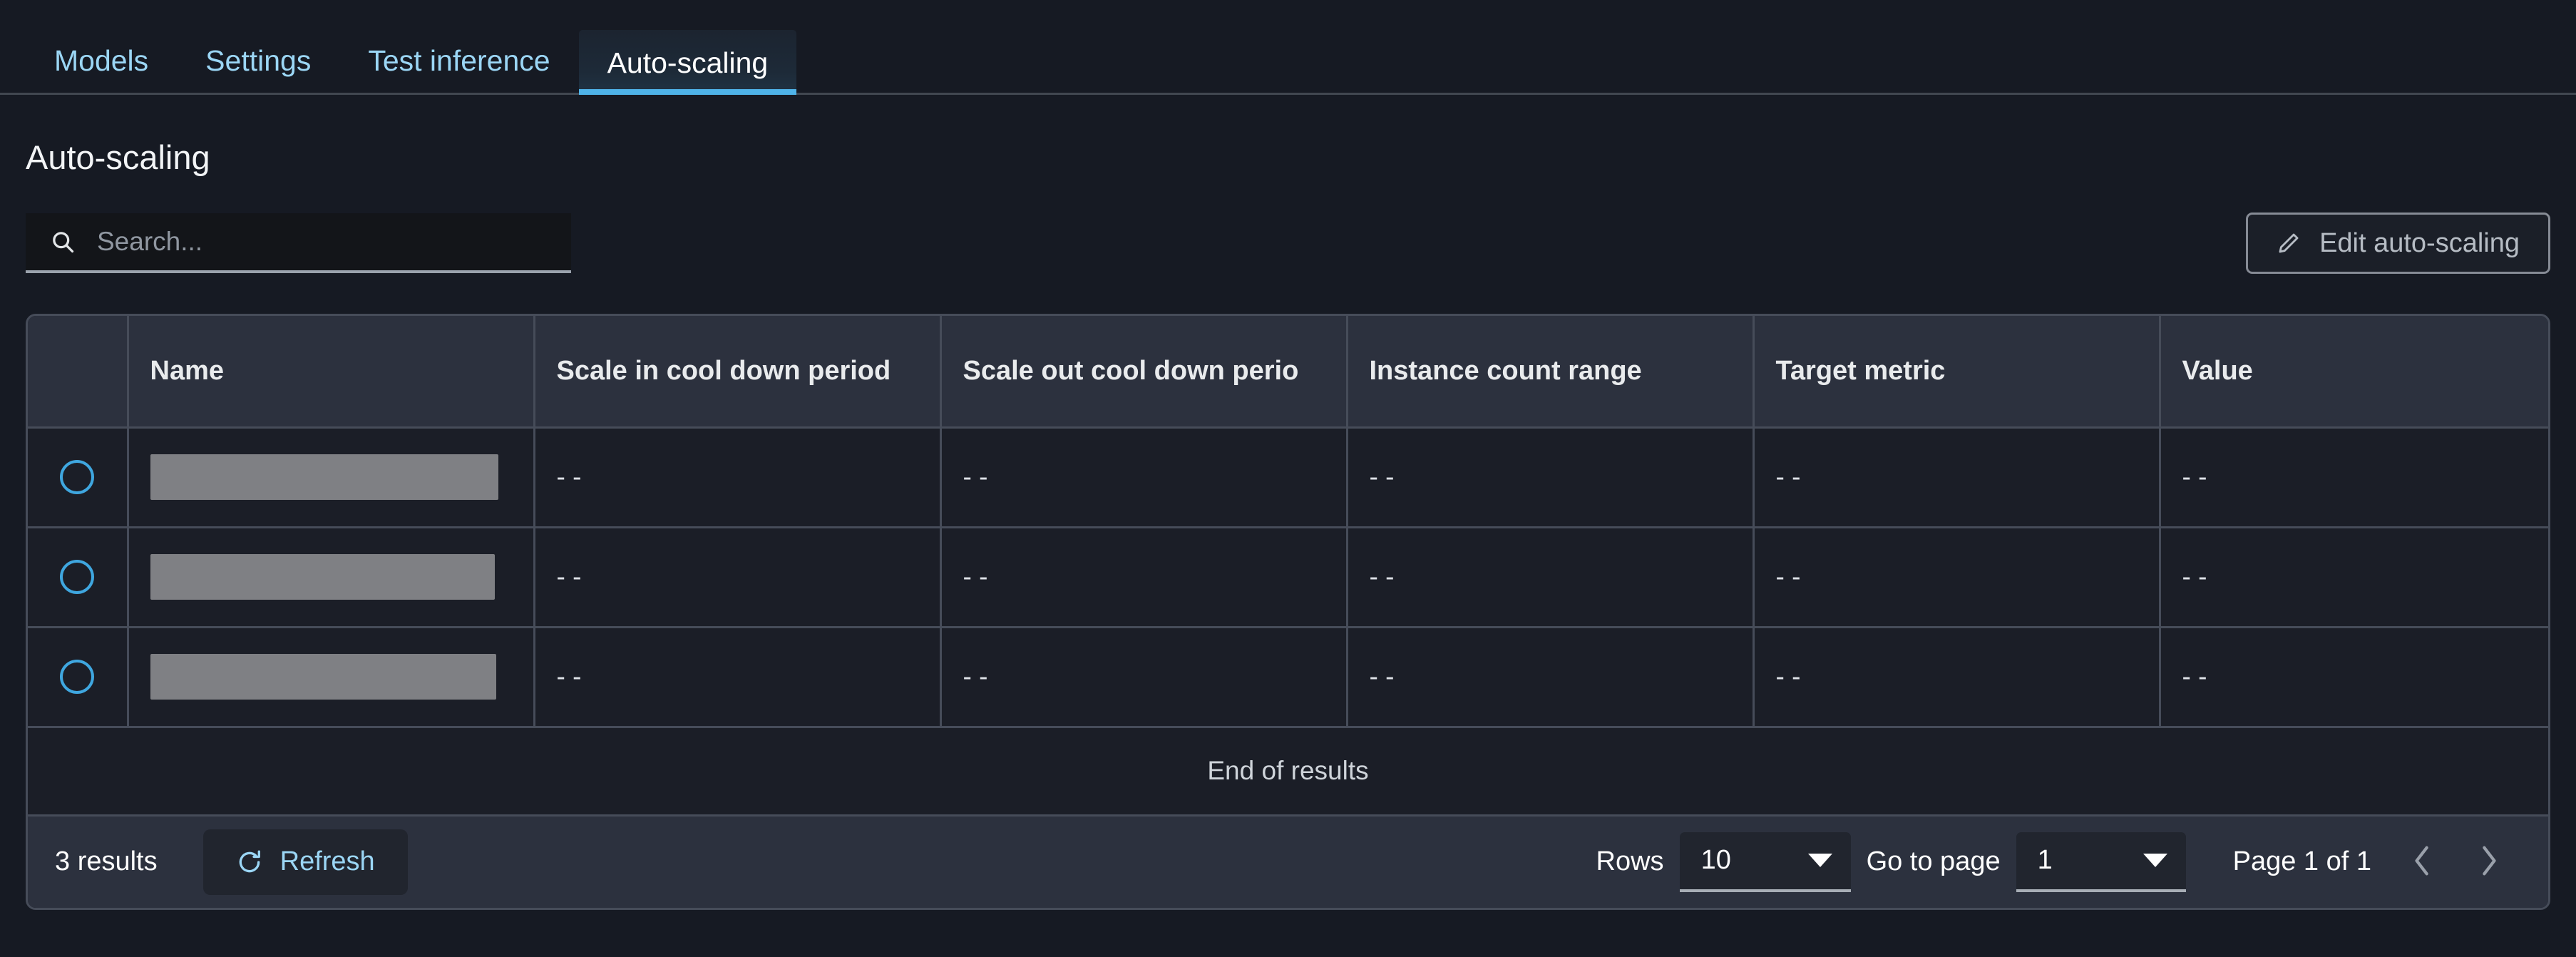 The image size is (2576, 957). I want to click on refresh-icon, so click(249, 863).